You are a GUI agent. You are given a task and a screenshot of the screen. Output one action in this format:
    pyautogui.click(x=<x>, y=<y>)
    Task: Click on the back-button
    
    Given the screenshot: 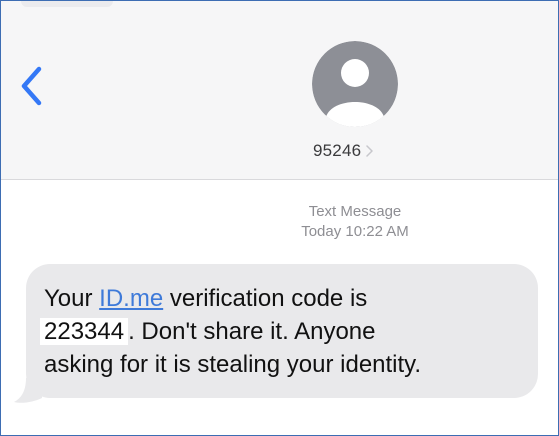 What is the action you would take?
    pyautogui.click(x=32, y=86)
    